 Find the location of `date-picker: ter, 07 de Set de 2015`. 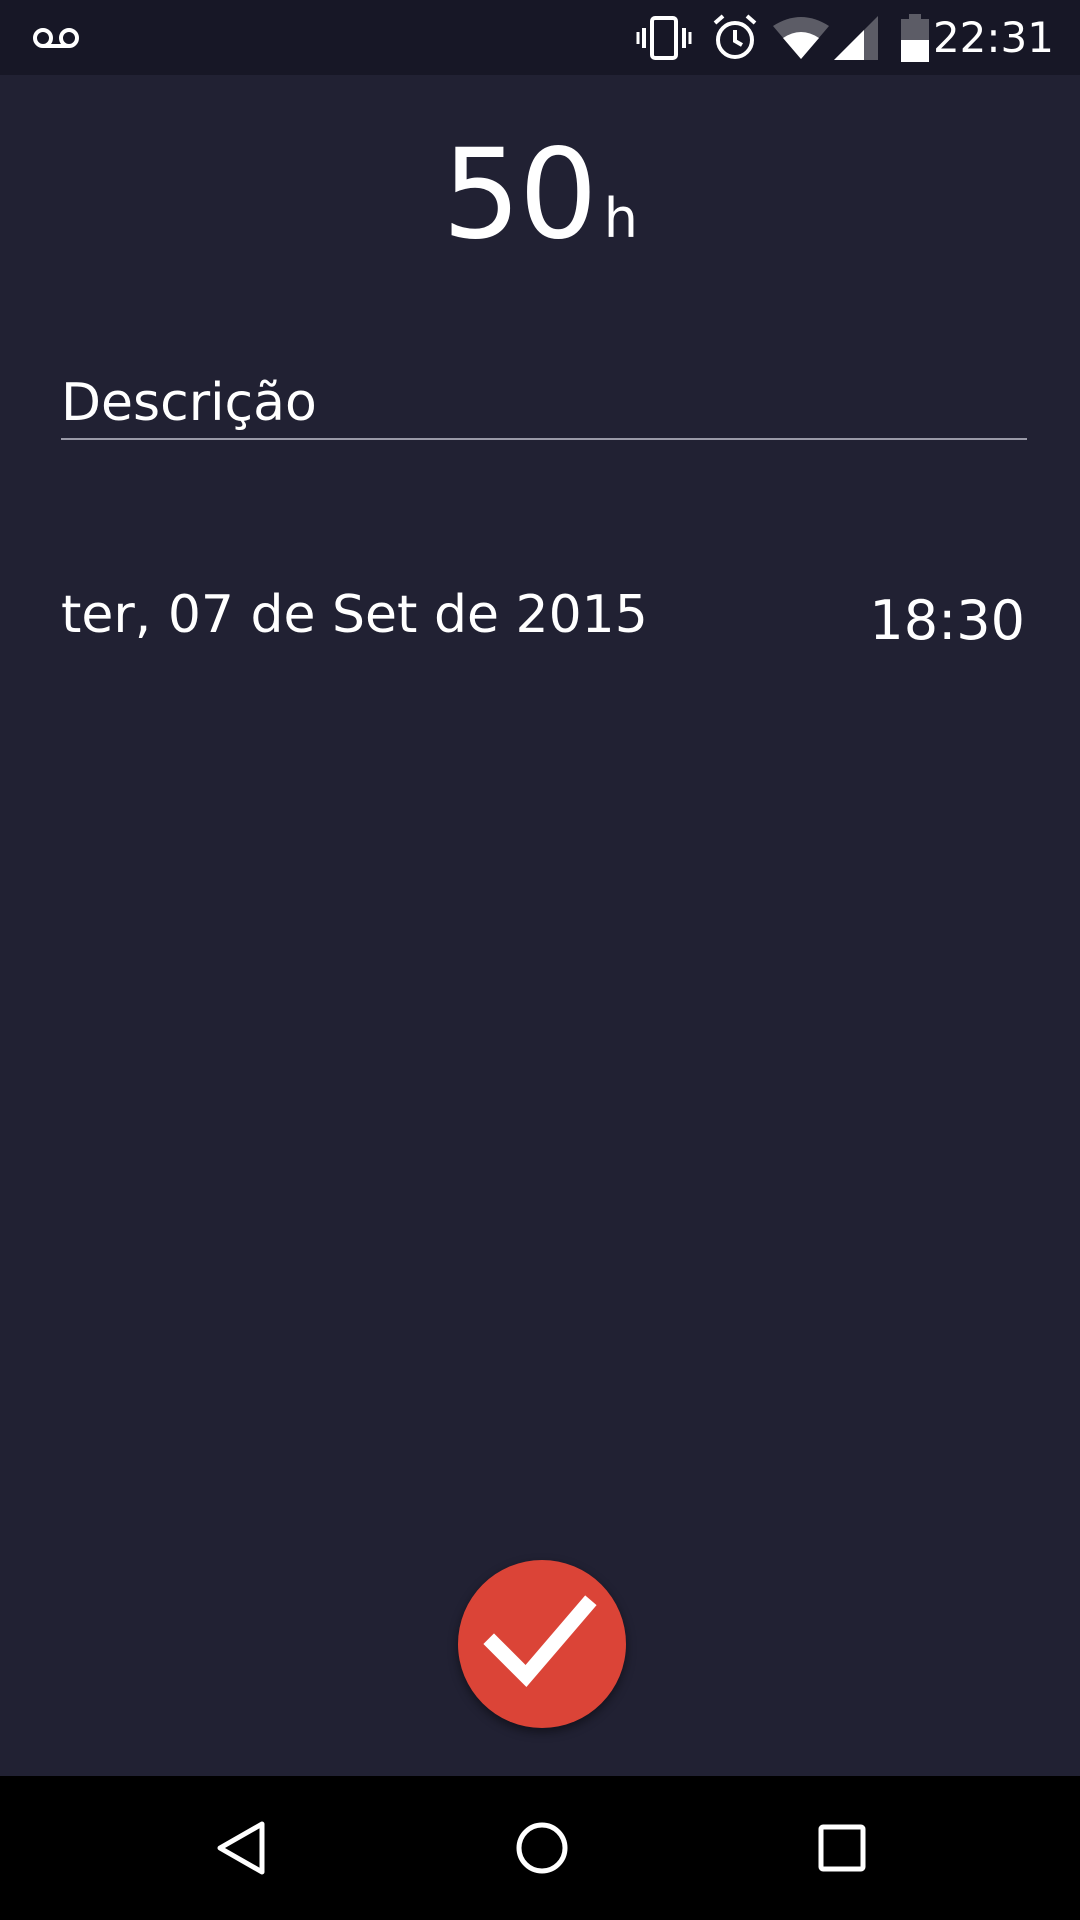

date-picker: ter, 07 de Set de 2015 is located at coordinates (354, 615).